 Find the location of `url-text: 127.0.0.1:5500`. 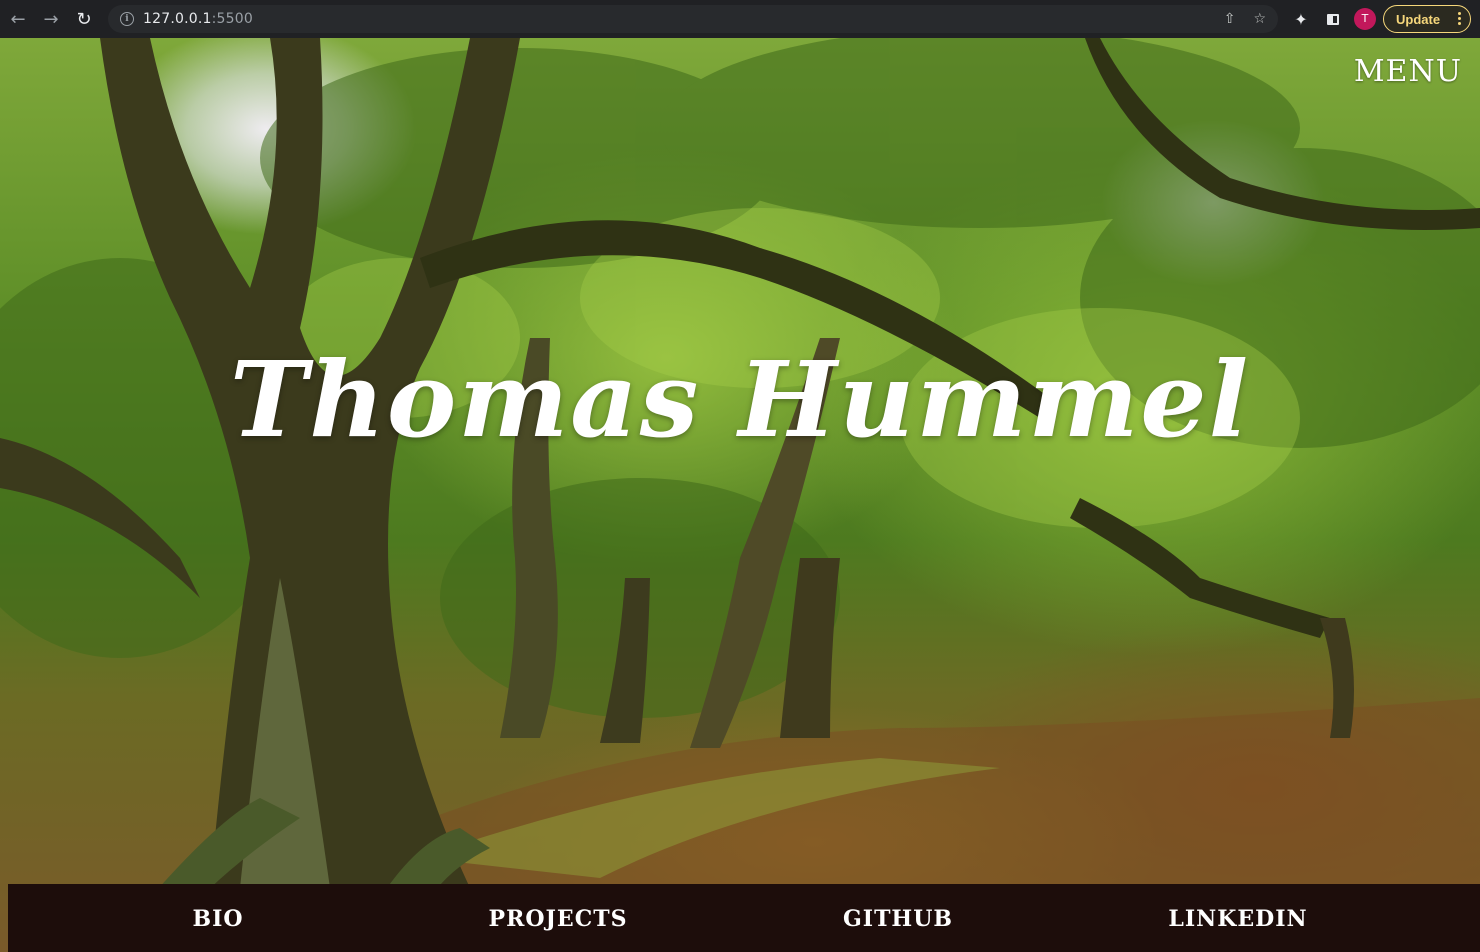

url-text: 127.0.0.1:5500 is located at coordinates (198, 19).